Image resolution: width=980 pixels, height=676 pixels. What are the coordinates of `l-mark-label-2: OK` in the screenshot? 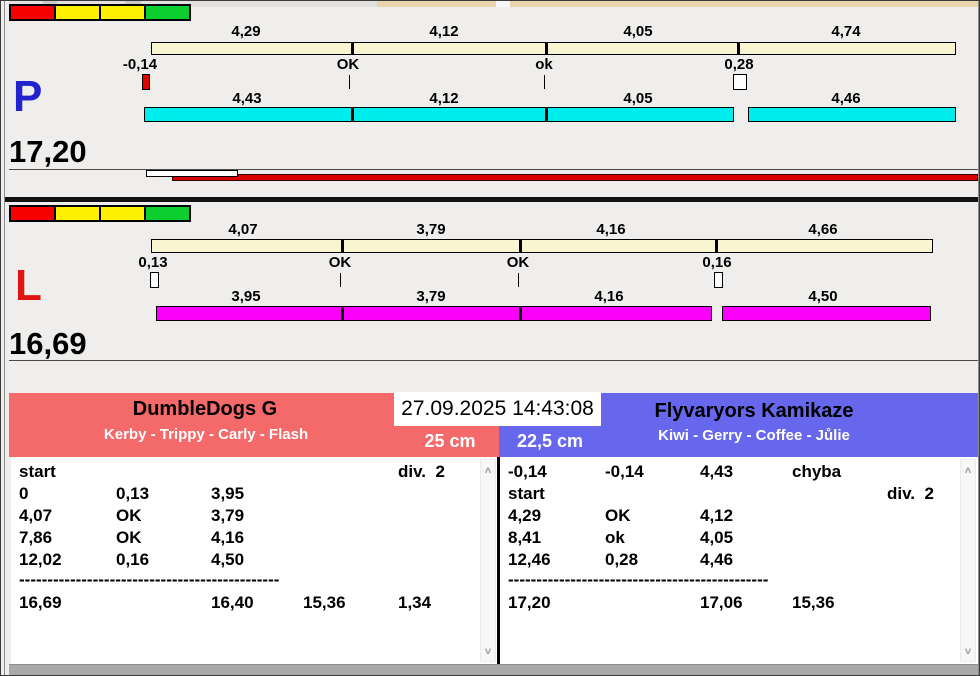 It's located at (340, 262).